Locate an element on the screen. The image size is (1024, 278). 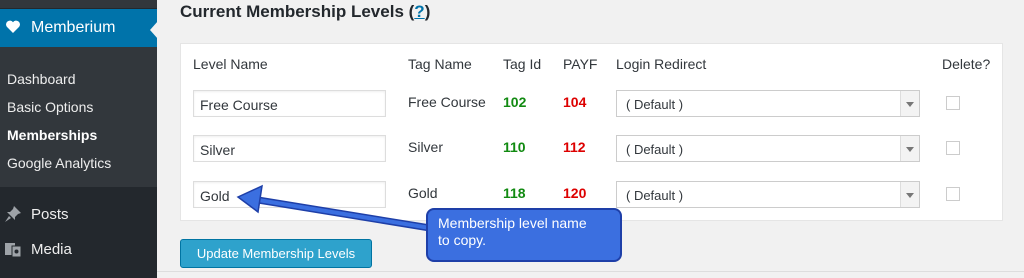
callout-line: to copy. is located at coordinates (462, 240).